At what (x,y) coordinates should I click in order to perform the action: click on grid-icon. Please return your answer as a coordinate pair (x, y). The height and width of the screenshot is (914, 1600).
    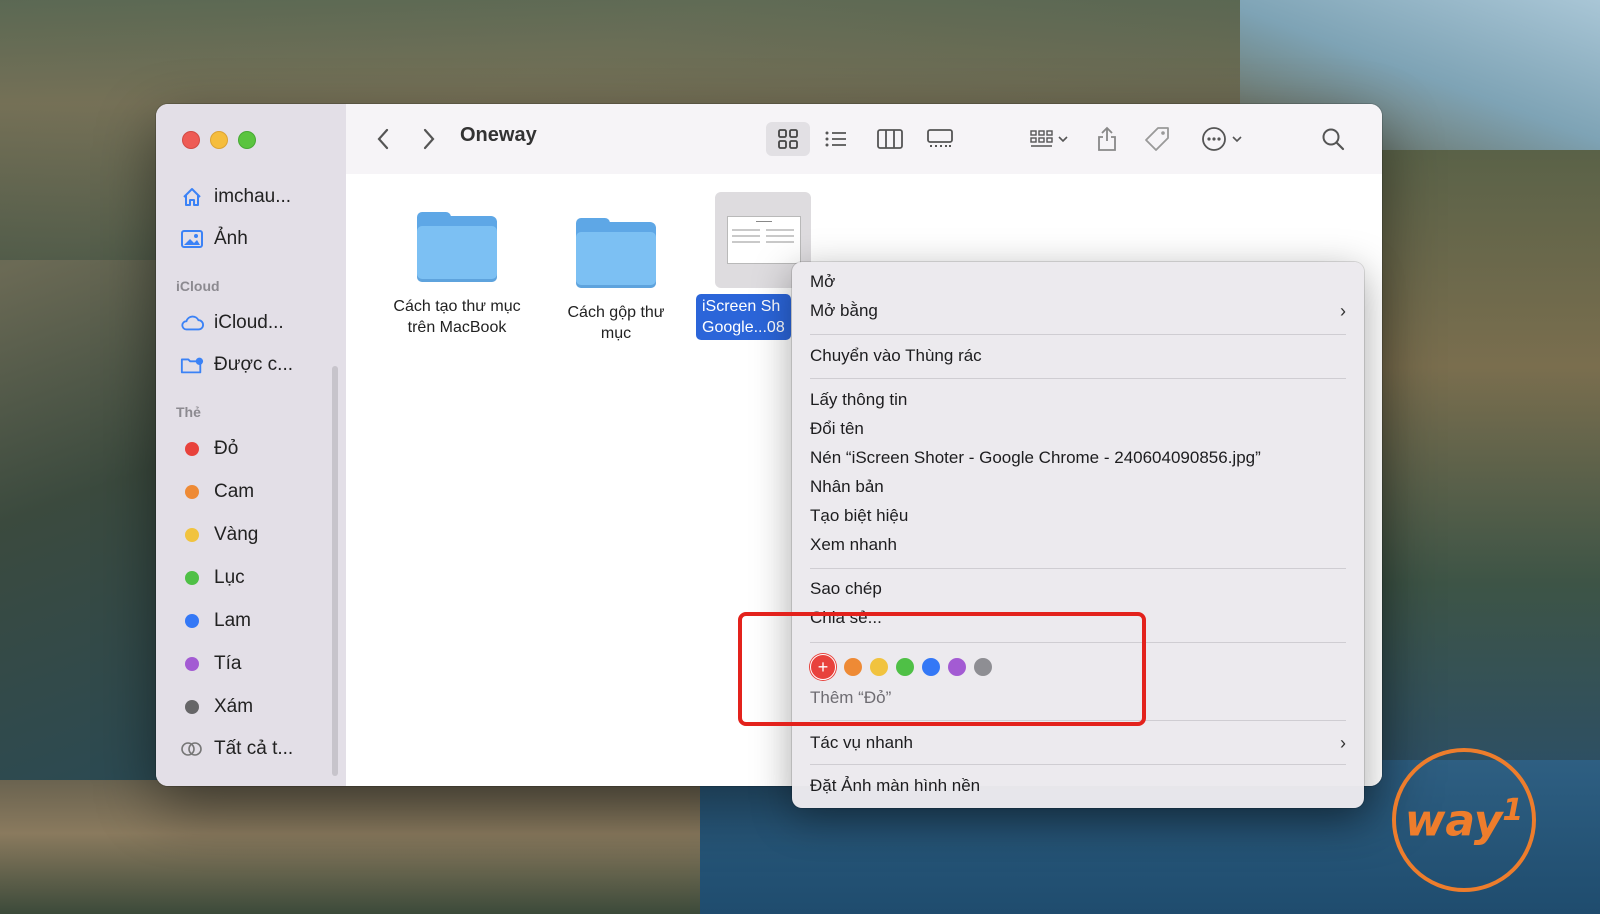
    Looking at the image, I should click on (788, 139).